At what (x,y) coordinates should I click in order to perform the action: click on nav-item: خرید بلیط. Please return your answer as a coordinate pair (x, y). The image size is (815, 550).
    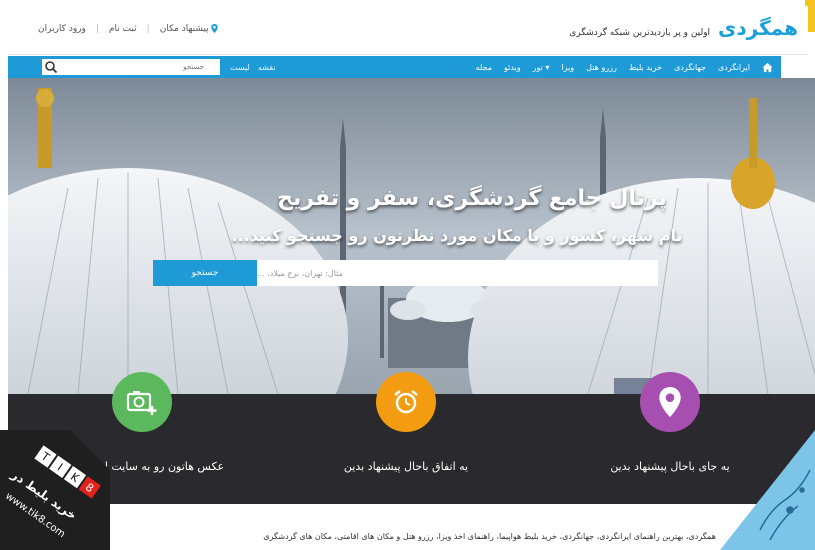
    Looking at the image, I should click on (645, 67).